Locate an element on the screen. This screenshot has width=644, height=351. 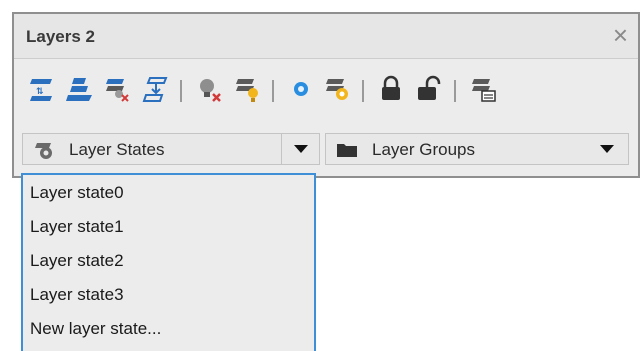
unlock-layer-icon is located at coordinates (429, 89).